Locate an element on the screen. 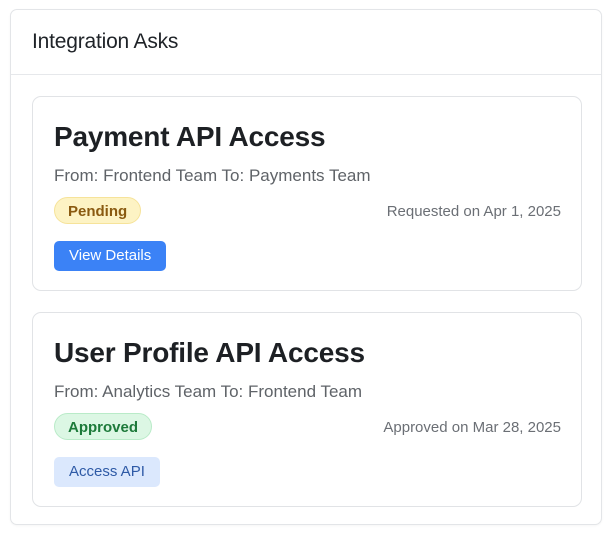 Image resolution: width=611 pixels, height=535 pixels. status-badge-pending: Pending is located at coordinates (98, 210).